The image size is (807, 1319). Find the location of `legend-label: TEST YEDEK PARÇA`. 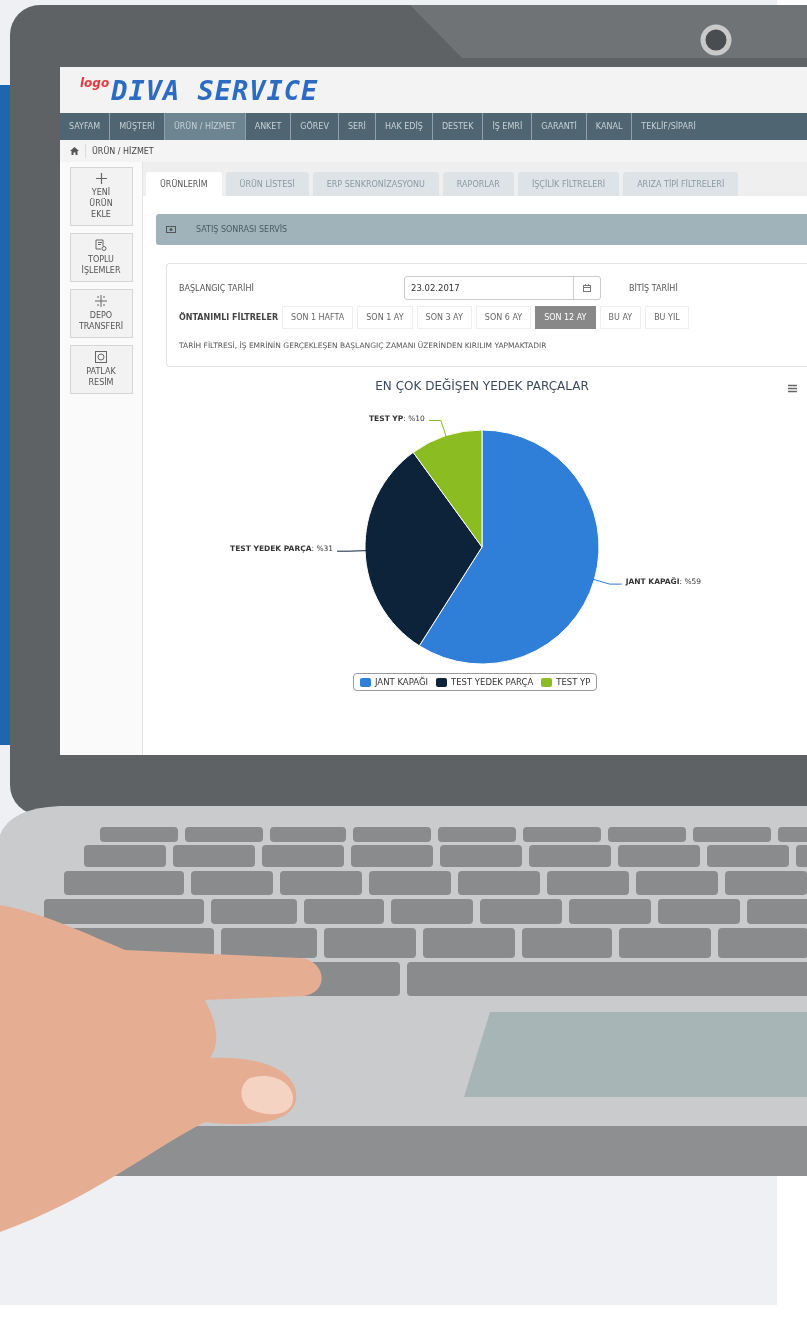

legend-label: TEST YEDEK PARÇA is located at coordinates (492, 682).